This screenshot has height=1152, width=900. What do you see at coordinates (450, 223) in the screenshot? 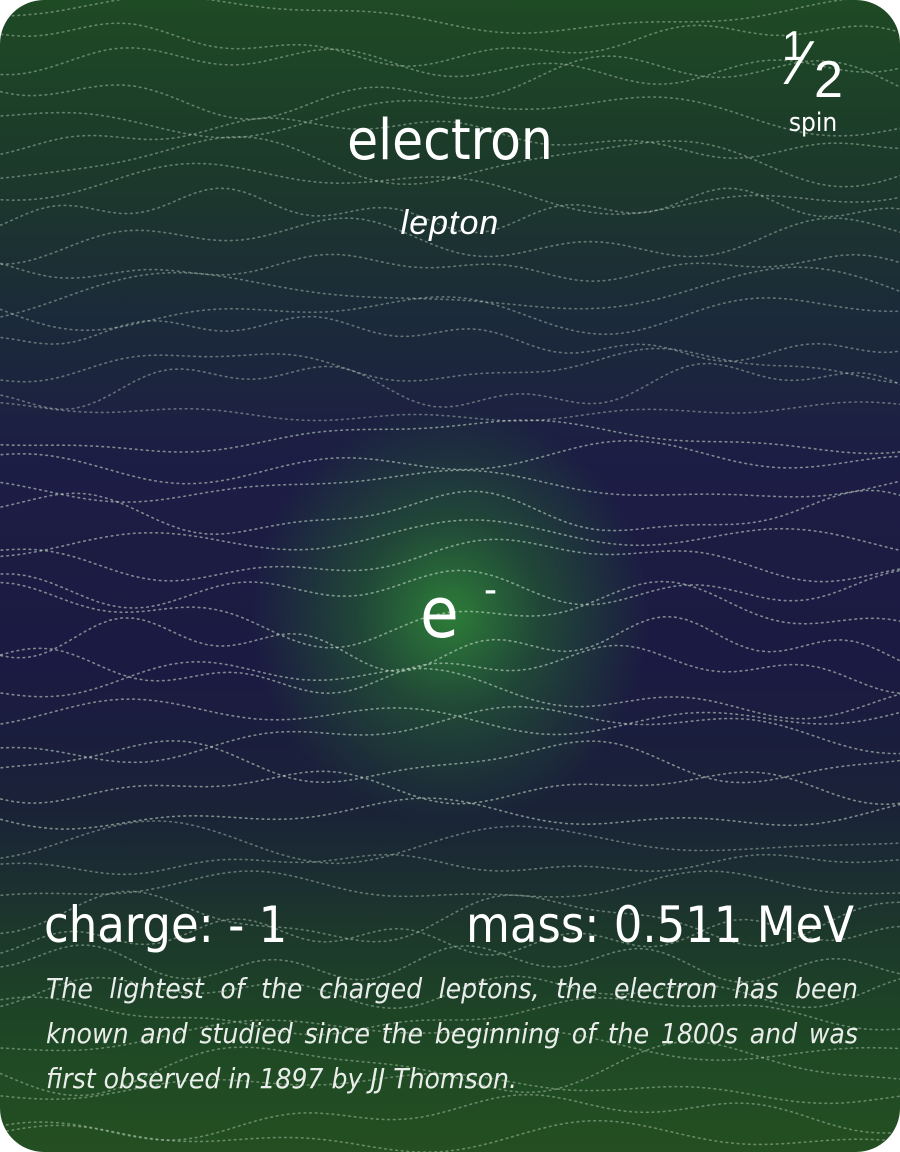
I see `particle-category: lepton` at bounding box center [450, 223].